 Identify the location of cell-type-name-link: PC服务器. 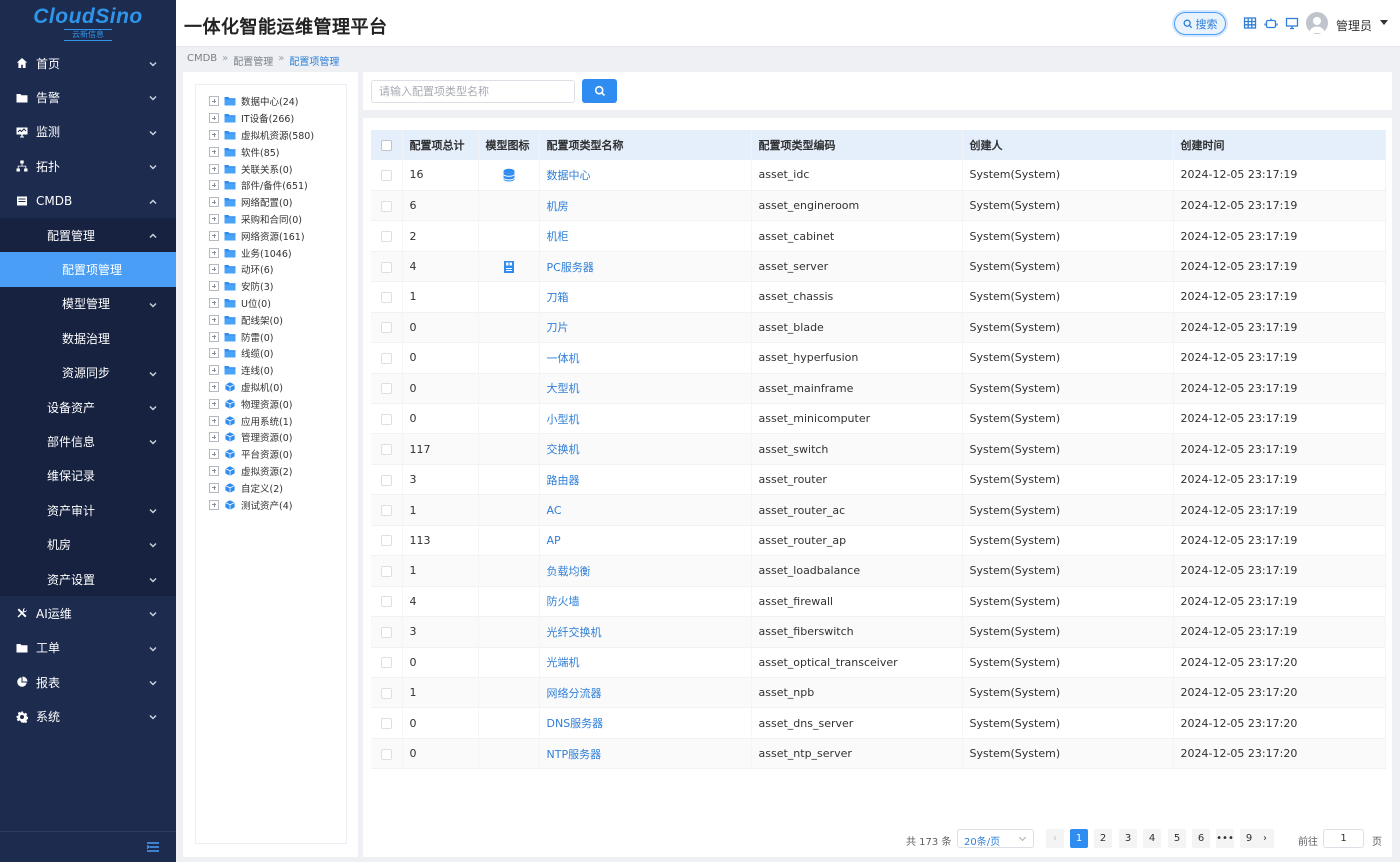
(645, 267).